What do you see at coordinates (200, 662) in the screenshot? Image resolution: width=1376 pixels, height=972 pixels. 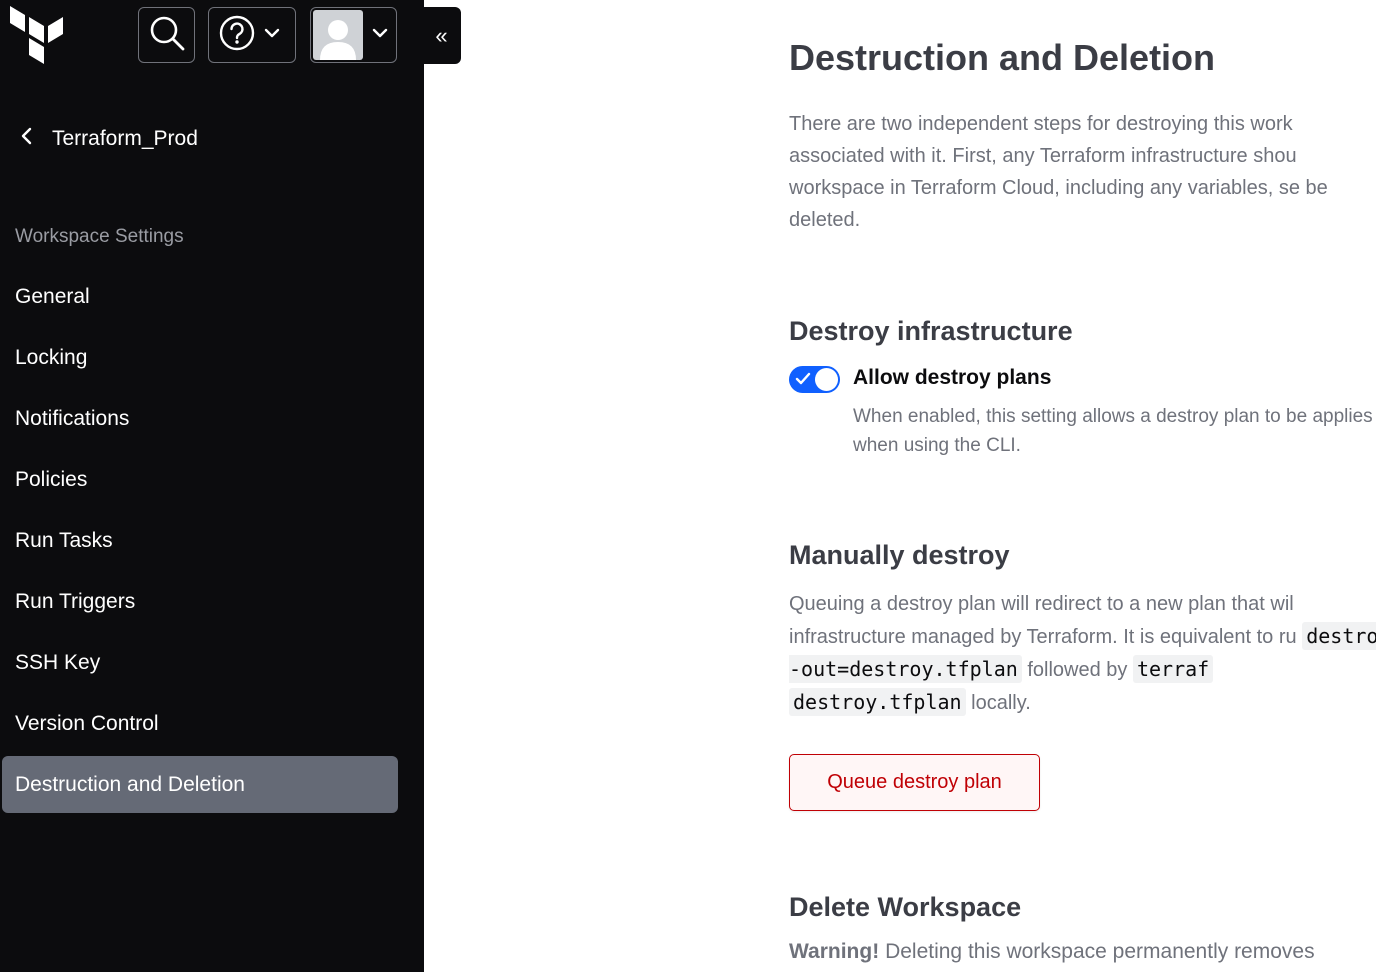 I see `sidebar-item-ssh-key: SSH Key` at bounding box center [200, 662].